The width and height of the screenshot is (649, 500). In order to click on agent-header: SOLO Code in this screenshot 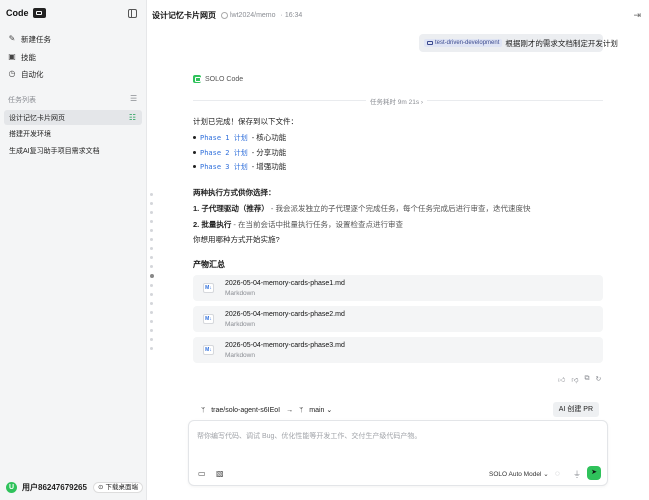, I will do `click(218, 79)`.